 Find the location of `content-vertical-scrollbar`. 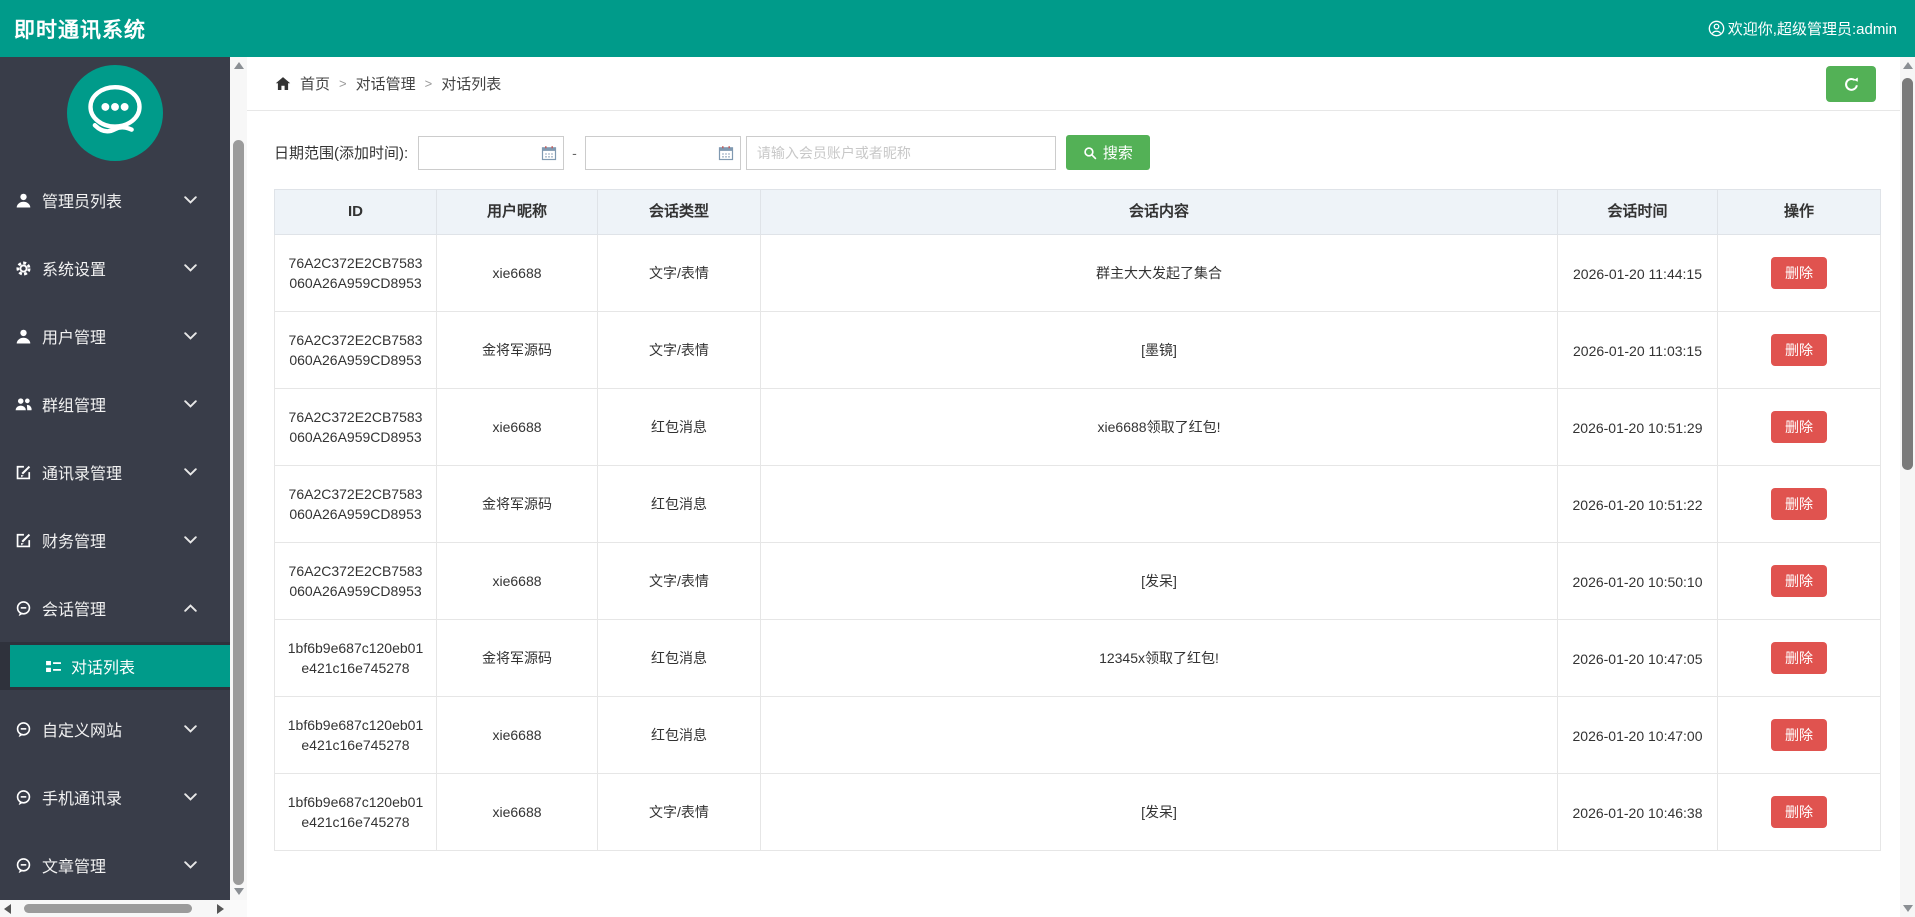

content-vertical-scrollbar is located at coordinates (238, 487).